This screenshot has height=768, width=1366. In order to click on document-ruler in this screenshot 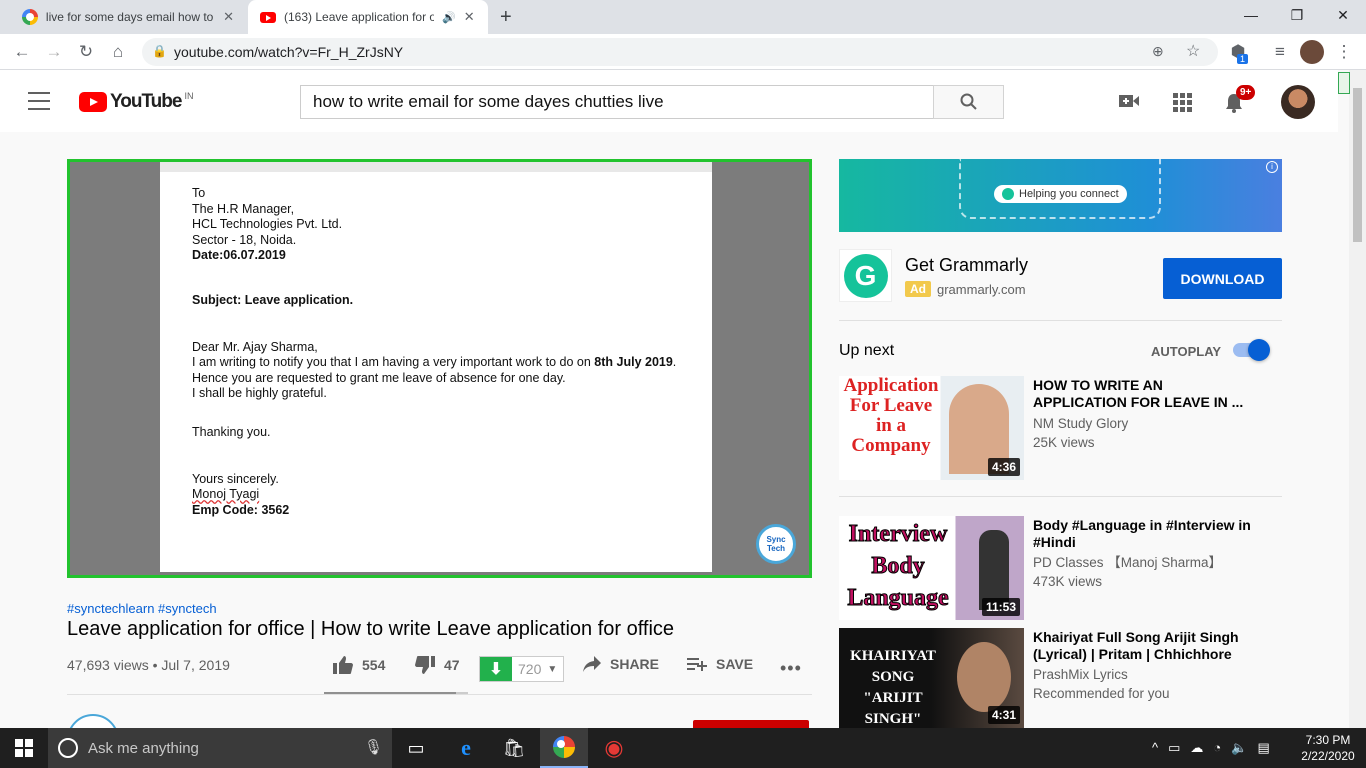, I will do `click(436, 167)`.